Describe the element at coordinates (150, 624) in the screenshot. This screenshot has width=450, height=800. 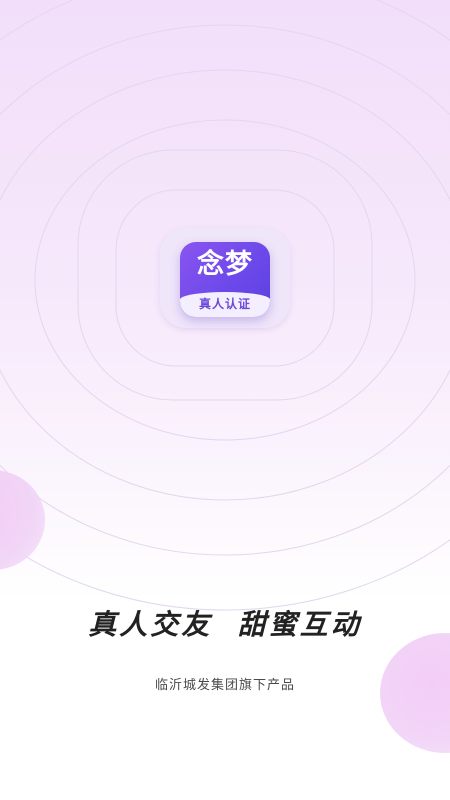
I see `tagline-left: 真人交友` at that location.